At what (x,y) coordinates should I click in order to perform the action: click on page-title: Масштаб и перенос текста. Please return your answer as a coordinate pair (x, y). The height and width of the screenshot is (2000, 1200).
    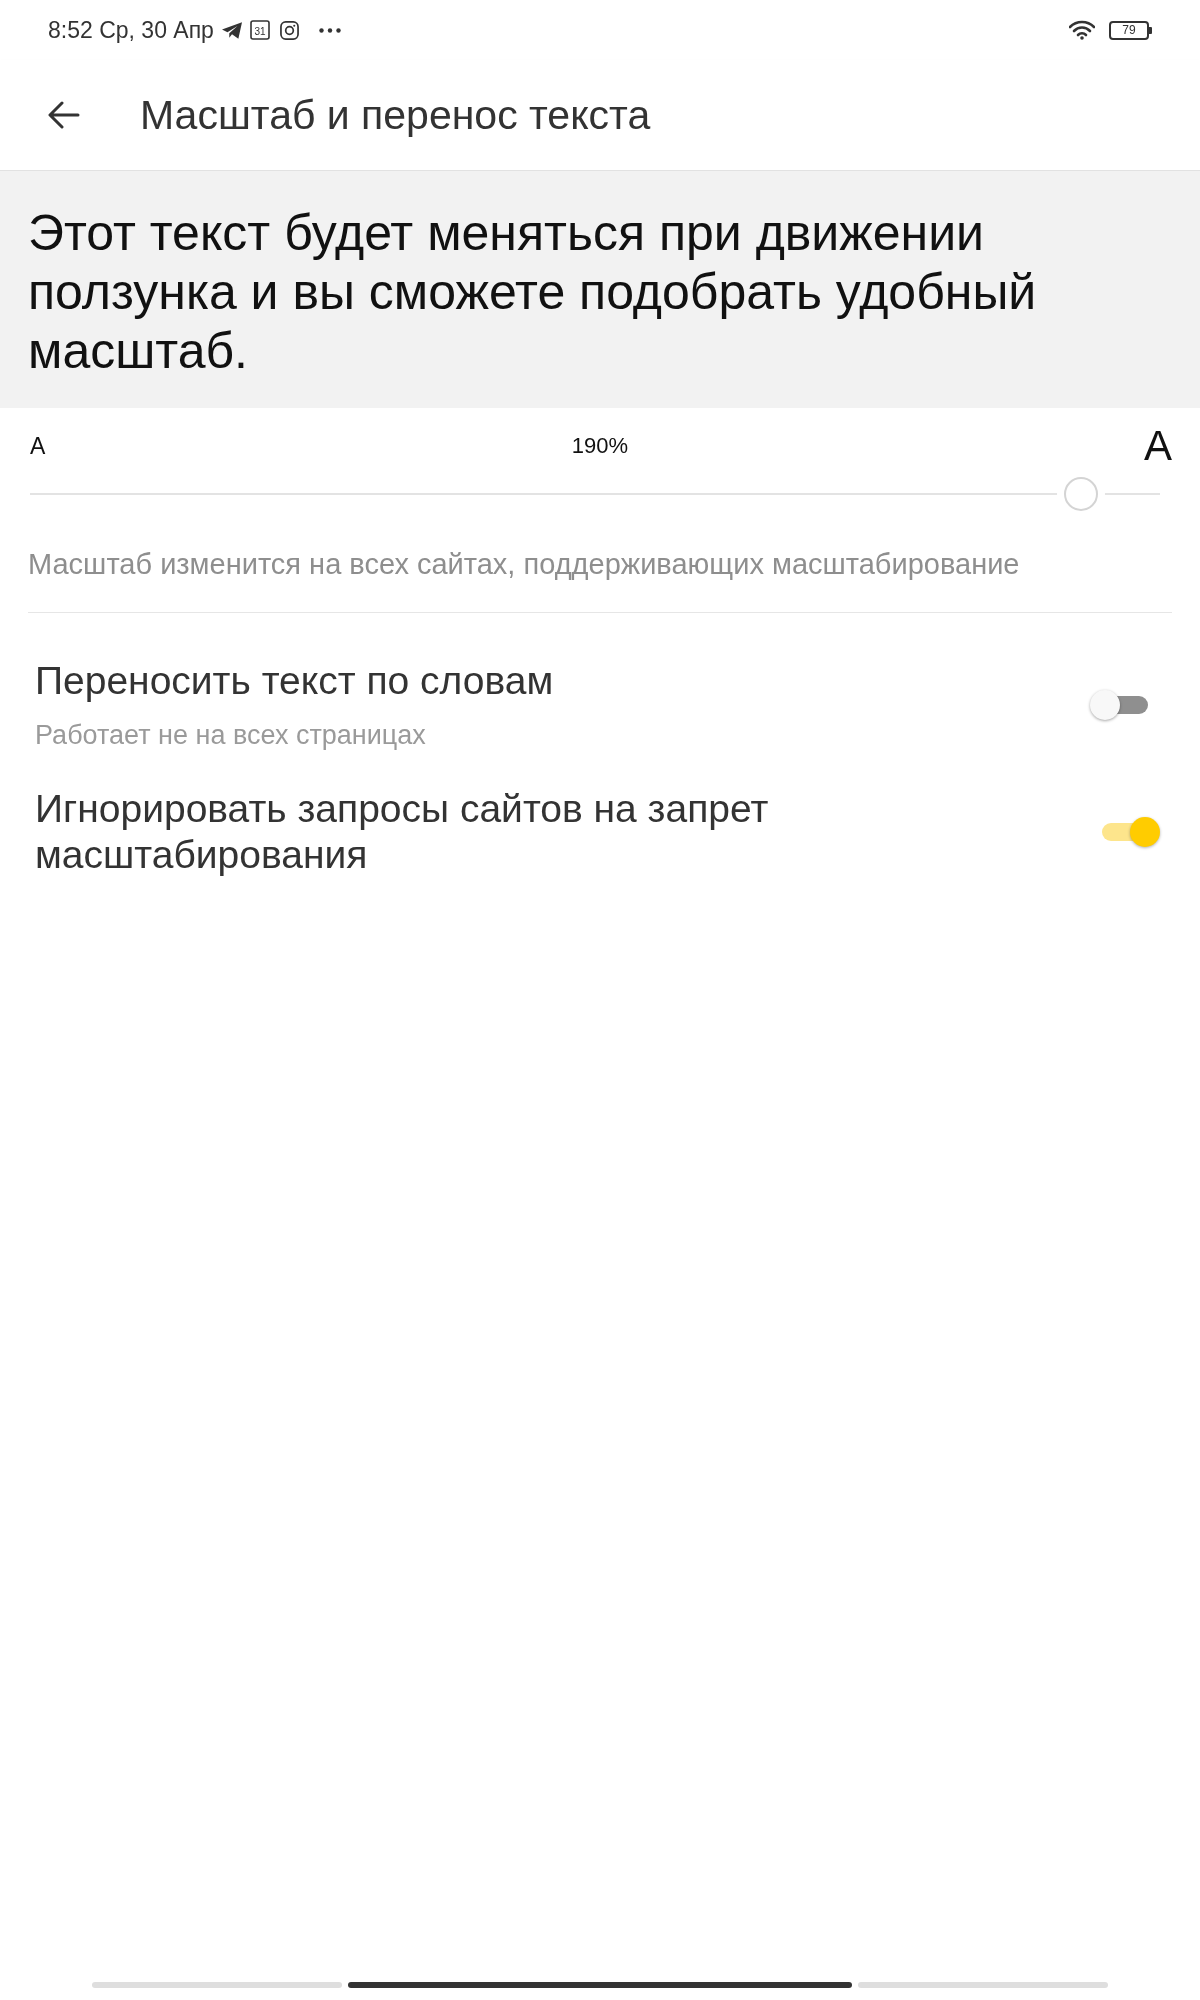
    Looking at the image, I should click on (395, 115).